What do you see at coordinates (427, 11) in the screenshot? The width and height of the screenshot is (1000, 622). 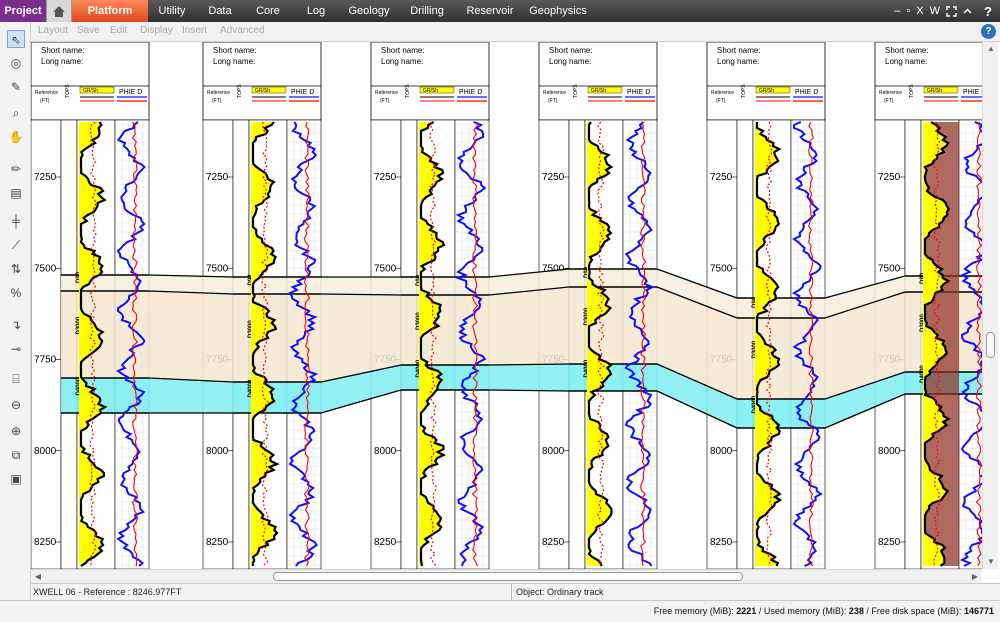 I see `tab-drilling: Drilling` at bounding box center [427, 11].